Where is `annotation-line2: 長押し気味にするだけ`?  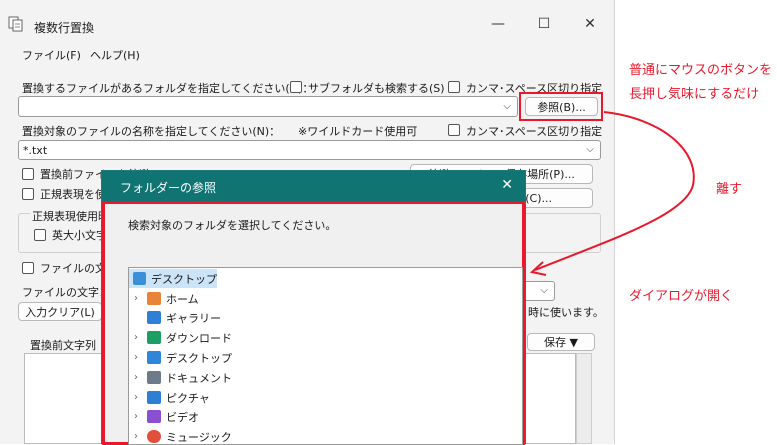 annotation-line2: 長押し気味にするだけ is located at coordinates (694, 94).